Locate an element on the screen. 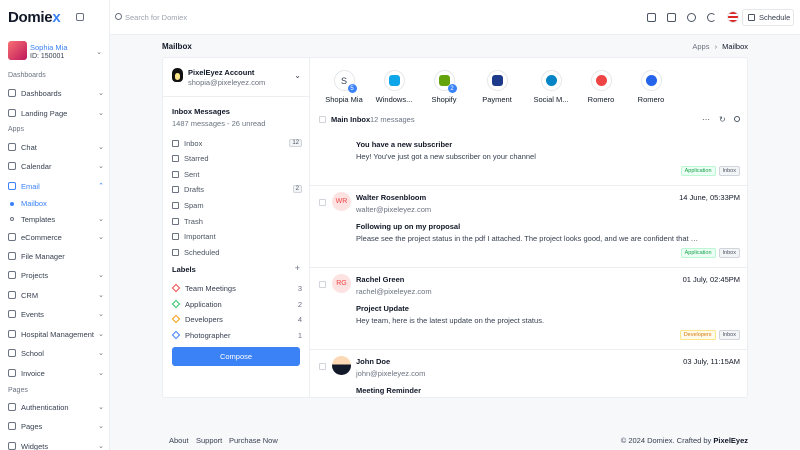  projects-icon is located at coordinates (12, 275).